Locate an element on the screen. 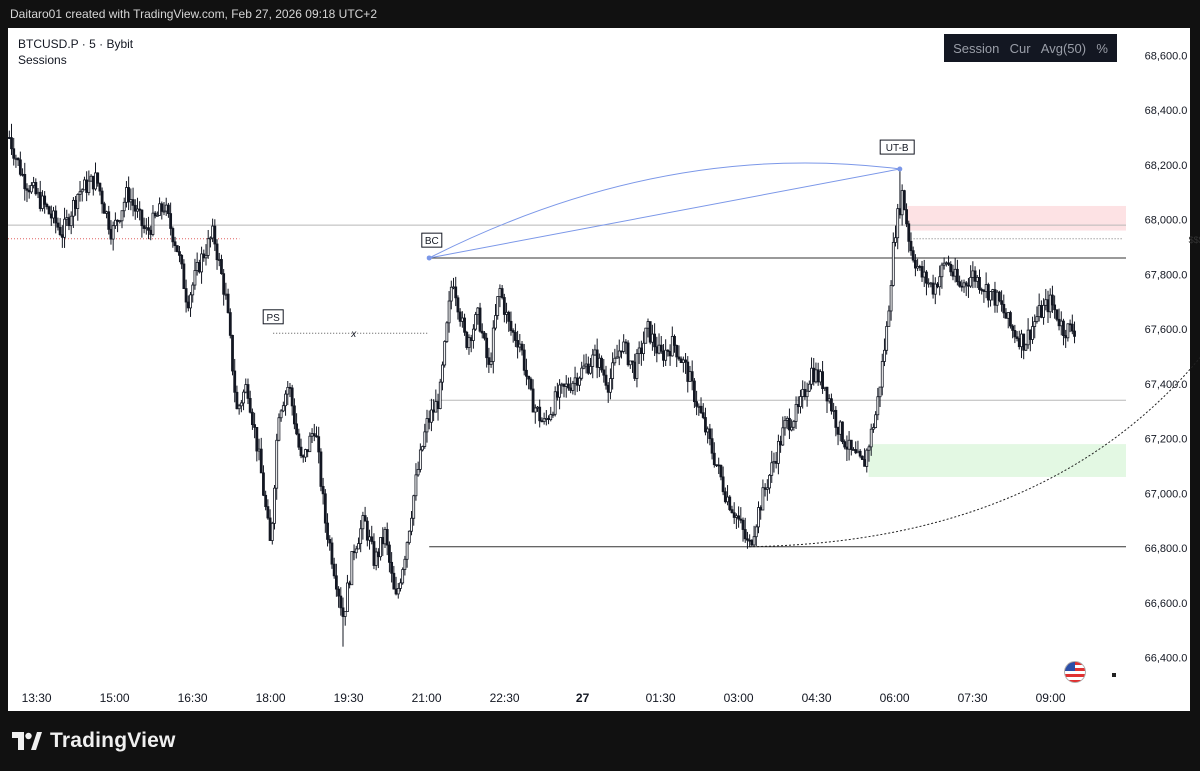 This screenshot has height=771, width=1200. session-stats-panel: Session Cur Avg(50) % is located at coordinates (1030, 48).